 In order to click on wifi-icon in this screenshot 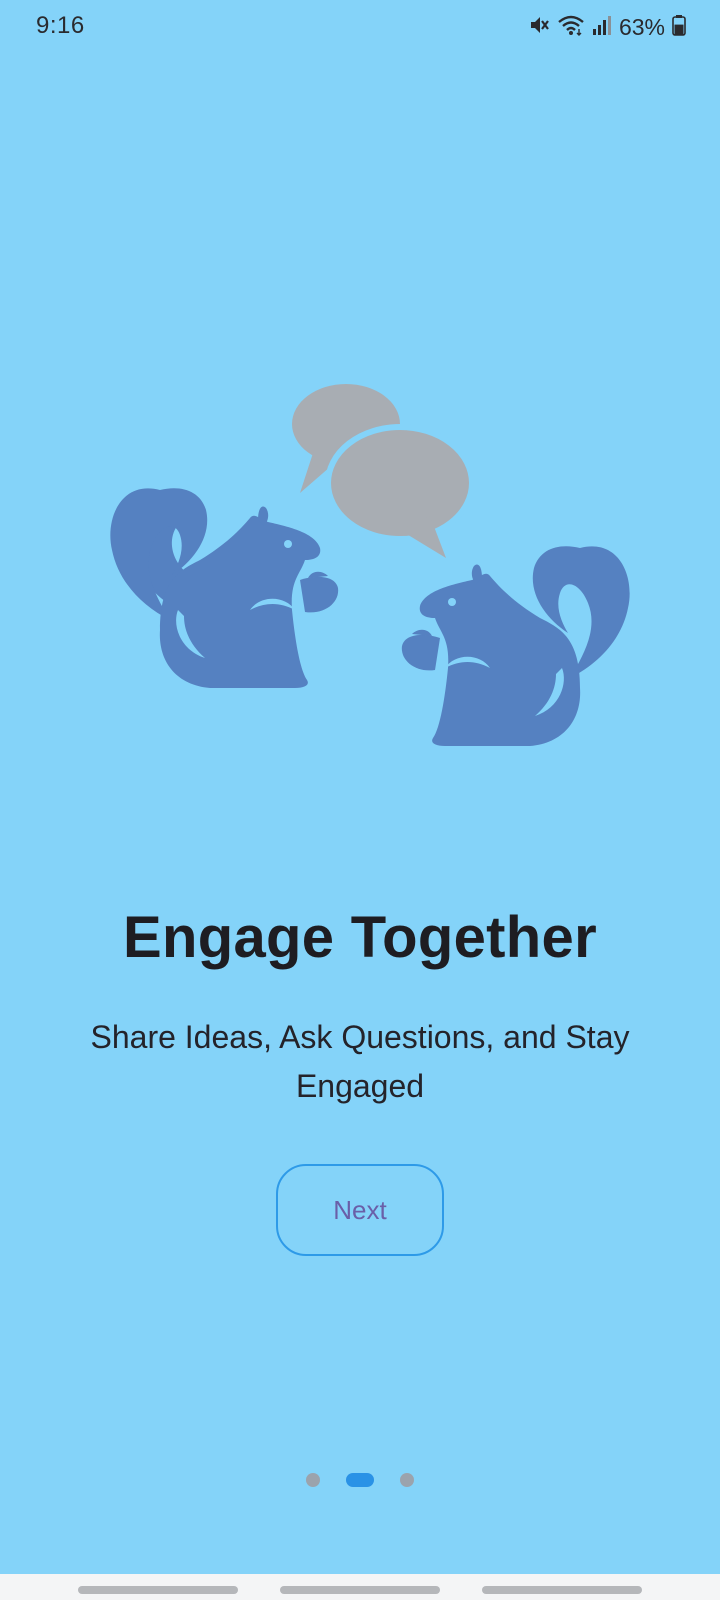, I will do `click(571, 27)`.